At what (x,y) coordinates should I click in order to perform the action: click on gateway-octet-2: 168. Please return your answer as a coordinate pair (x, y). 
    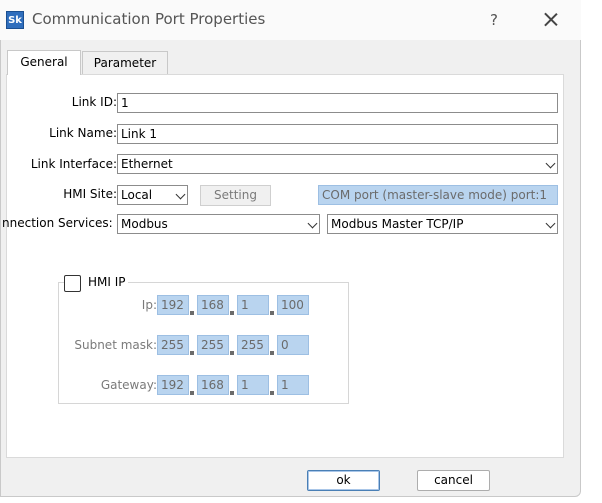
    Looking at the image, I should click on (213, 385).